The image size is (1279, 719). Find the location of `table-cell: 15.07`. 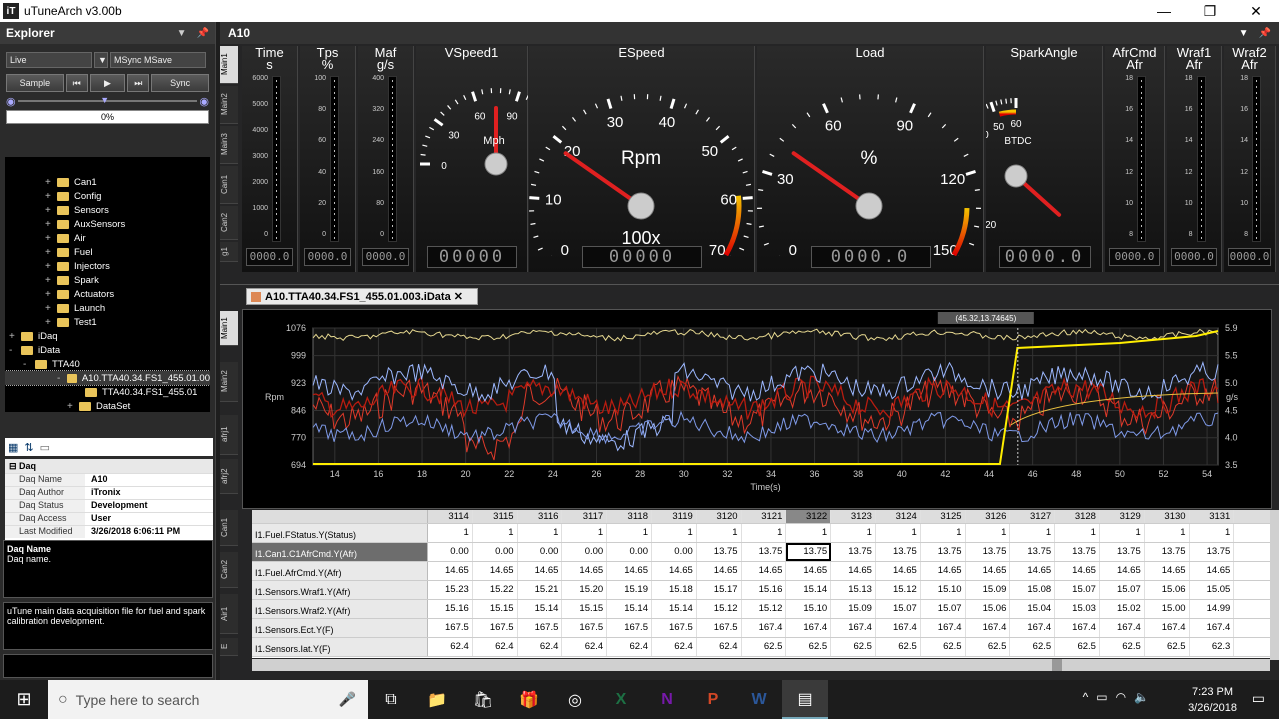

table-cell: 15.07 is located at coordinates (943, 609).